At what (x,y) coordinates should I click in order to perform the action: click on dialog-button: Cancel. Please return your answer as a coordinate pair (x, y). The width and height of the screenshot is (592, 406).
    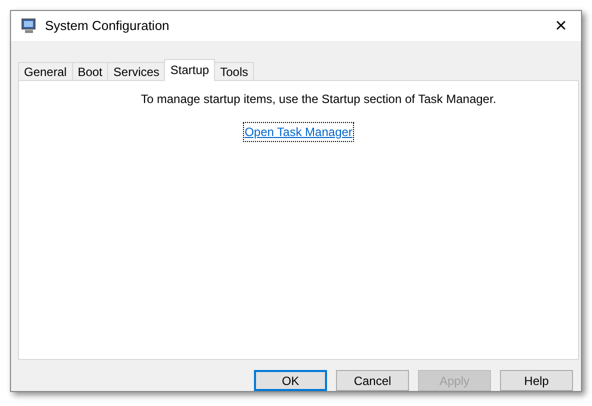
    Looking at the image, I should click on (372, 380).